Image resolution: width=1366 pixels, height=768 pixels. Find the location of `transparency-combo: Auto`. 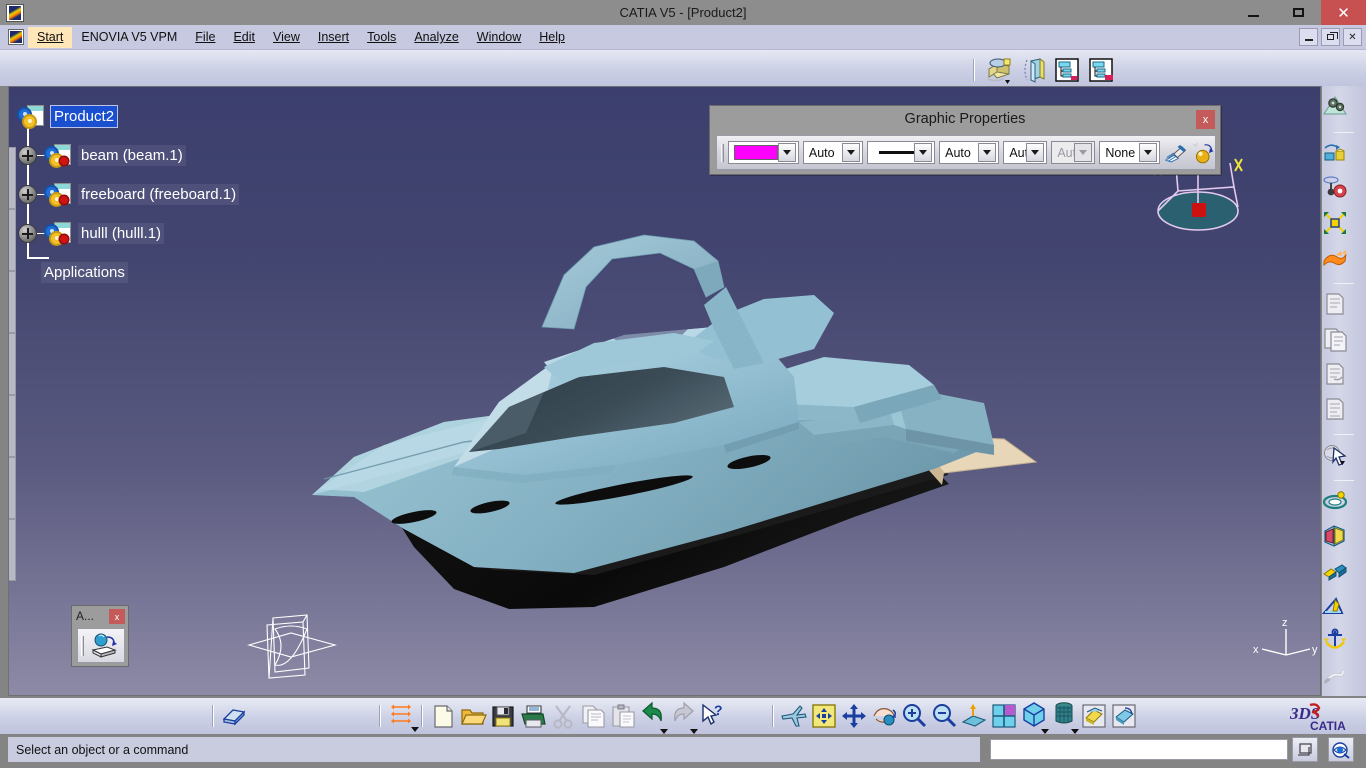

transparency-combo: Auto is located at coordinates (833, 152).